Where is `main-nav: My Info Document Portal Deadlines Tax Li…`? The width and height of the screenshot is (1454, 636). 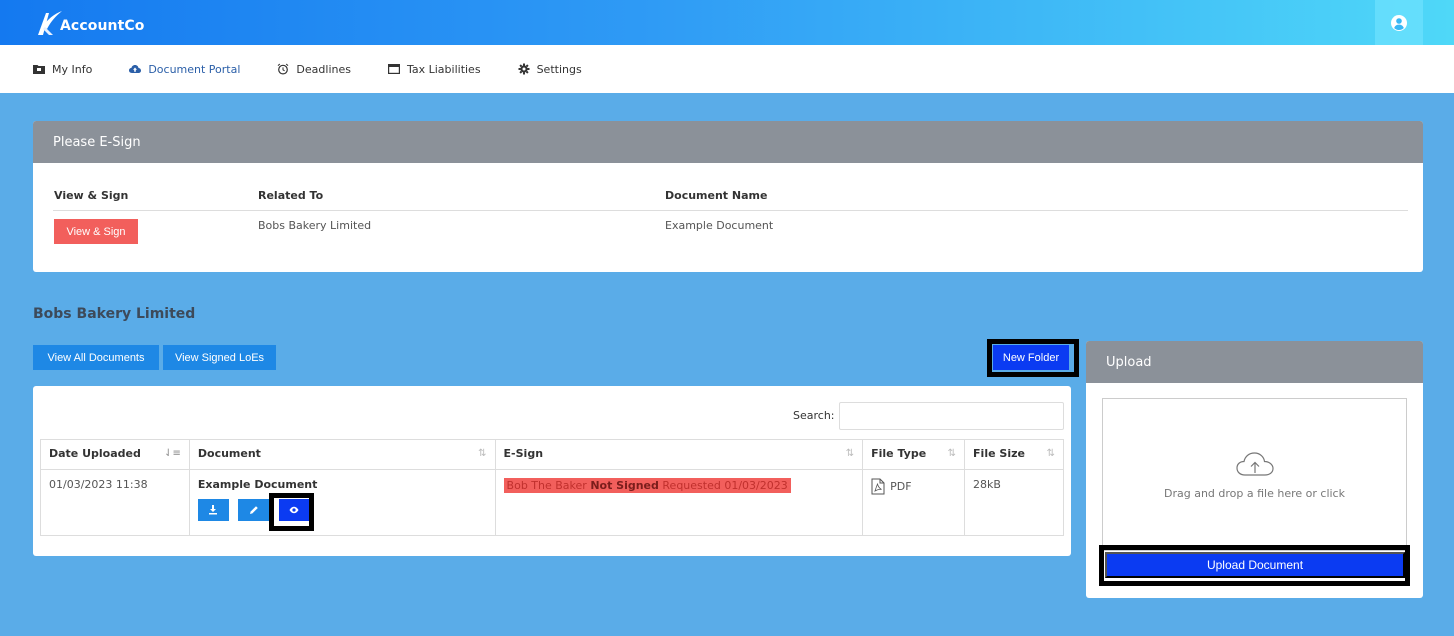
main-nav: My Info Document Portal Deadlines Tax Li… is located at coordinates (727, 69).